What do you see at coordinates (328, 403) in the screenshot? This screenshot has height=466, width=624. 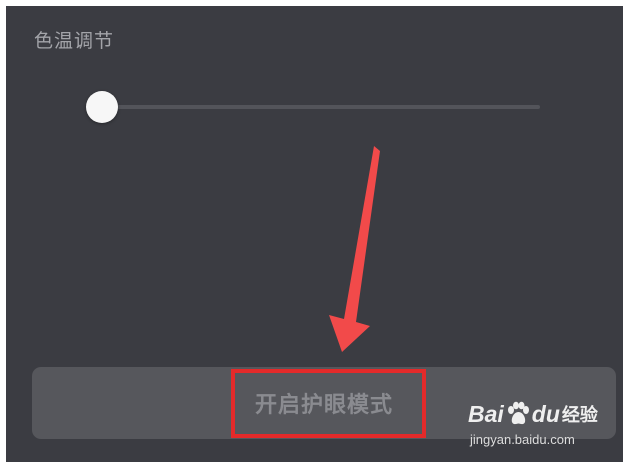 I see `annotation-highlight-box` at bounding box center [328, 403].